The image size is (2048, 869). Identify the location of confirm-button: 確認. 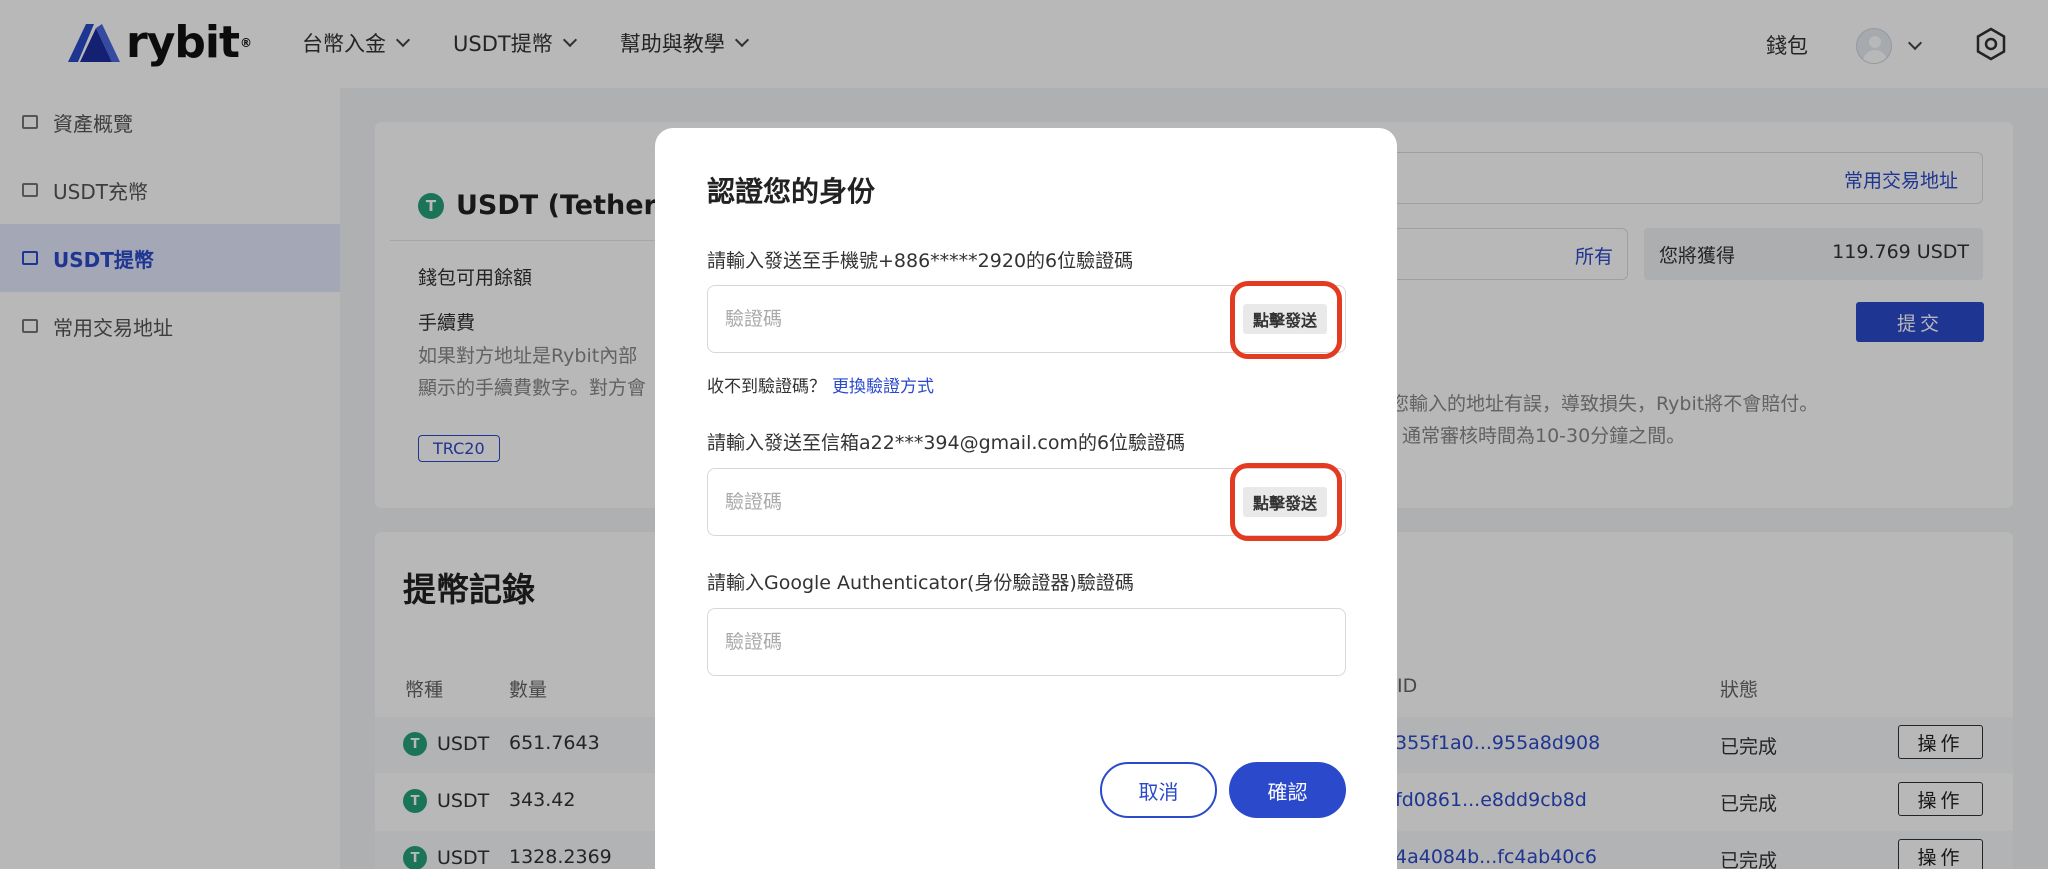
(1287, 790).